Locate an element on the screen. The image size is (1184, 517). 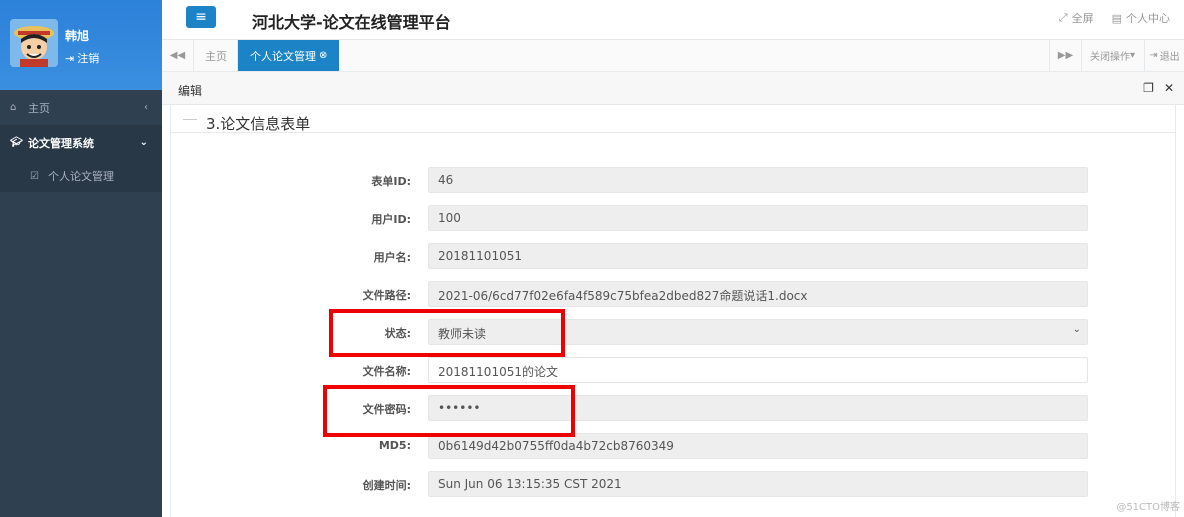
forward-icon: ▶▶ is located at coordinates (1065, 55).